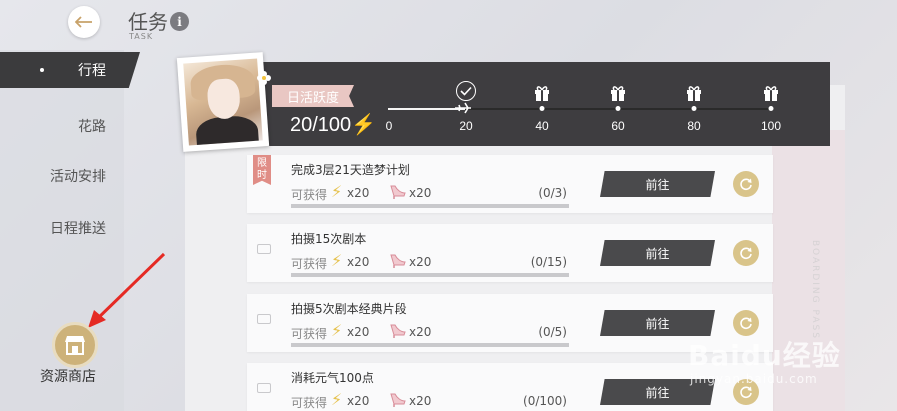 The image size is (897, 411). I want to click on task-progress: (0/3), so click(552, 193).